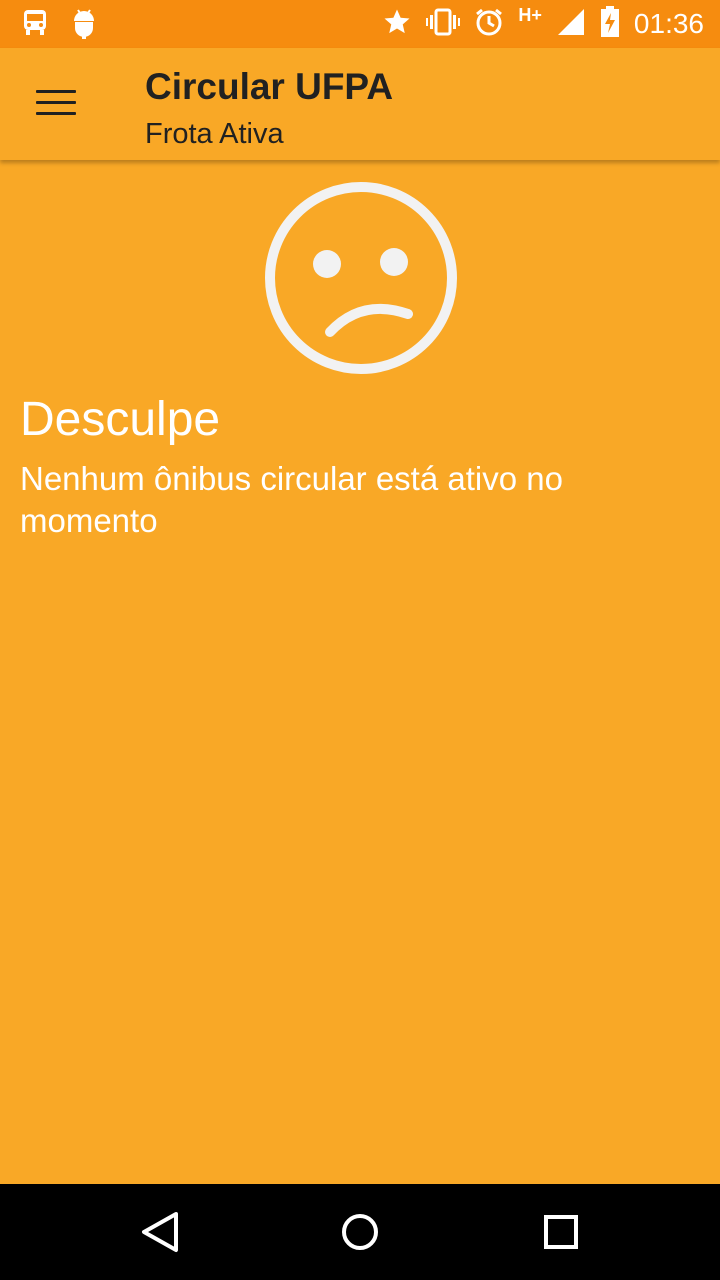 The height and width of the screenshot is (1280, 720). Describe the element at coordinates (361, 281) in the screenshot. I see `sad-face-icon` at that location.